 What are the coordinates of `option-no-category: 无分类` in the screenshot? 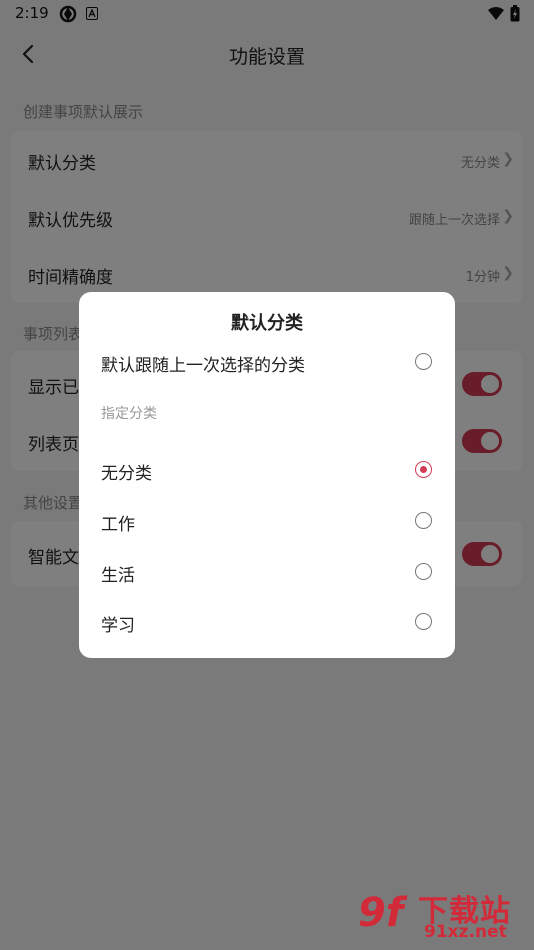 It's located at (267, 470).